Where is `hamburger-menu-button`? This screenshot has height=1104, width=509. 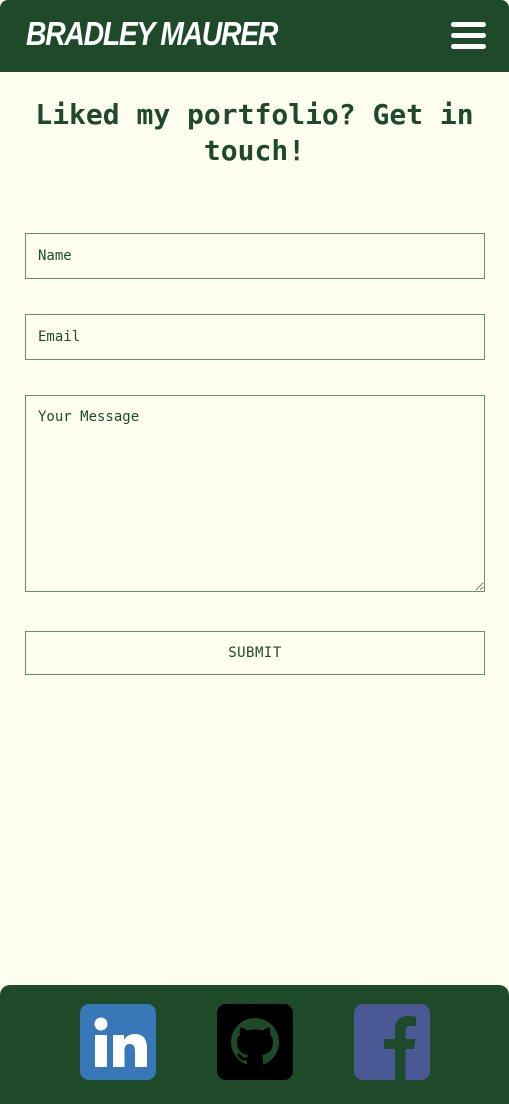
hamburger-menu-button is located at coordinates (468, 36).